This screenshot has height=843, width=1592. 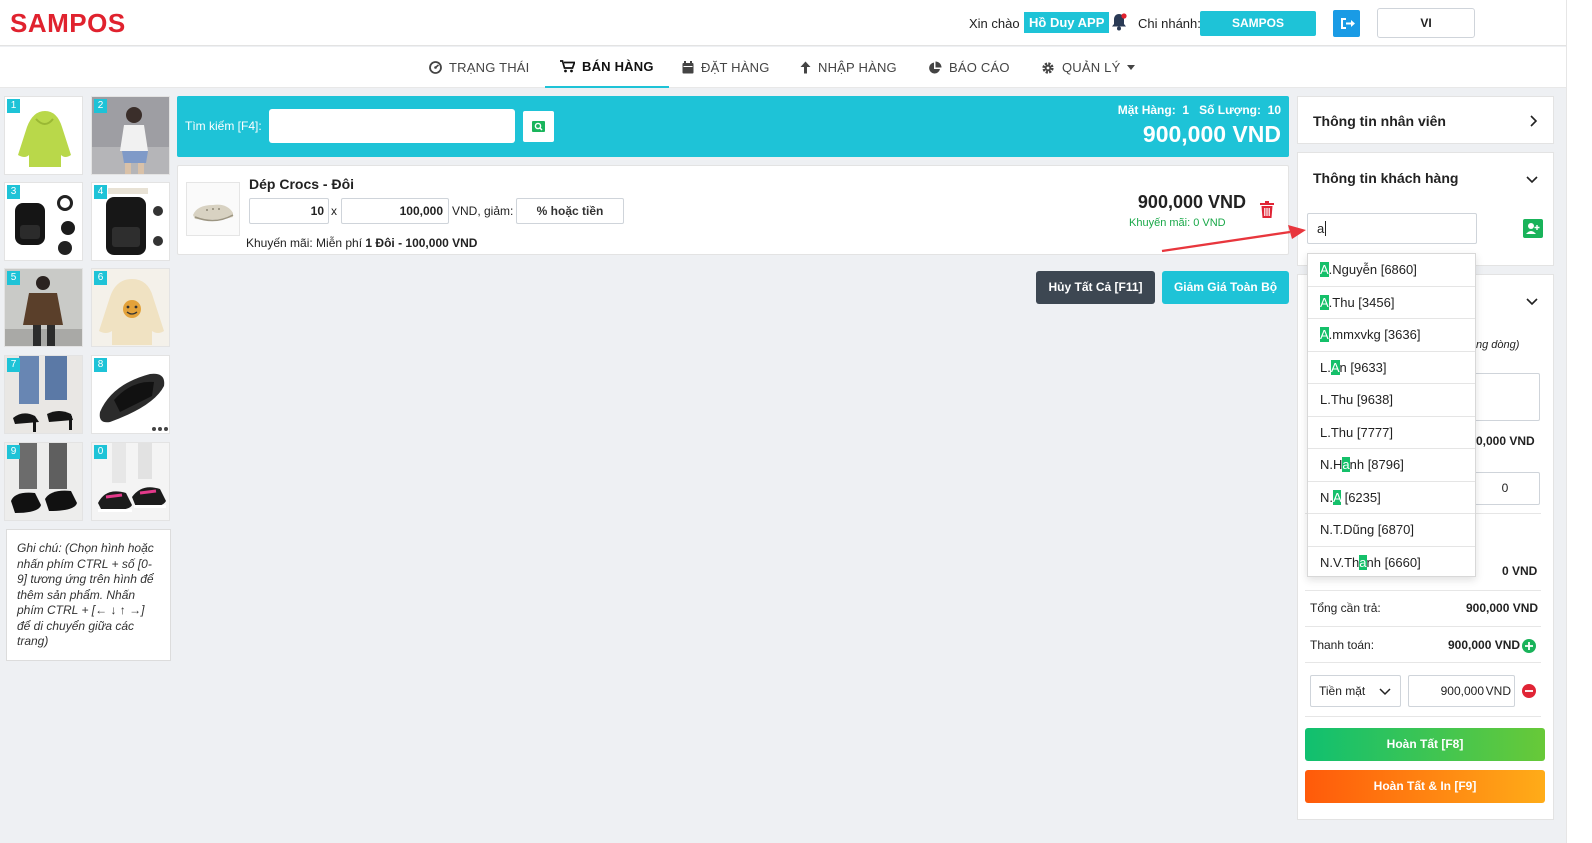 What do you see at coordinates (1392, 228) in the screenshot?
I see `customer-search-input: a` at bounding box center [1392, 228].